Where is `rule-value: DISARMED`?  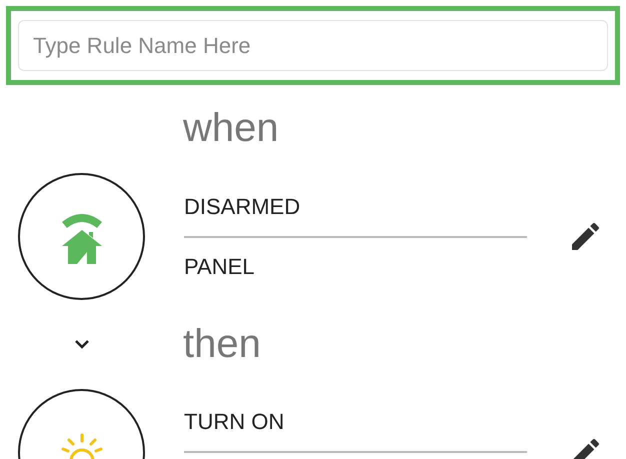
rule-value: DISARMED is located at coordinates (243, 207).